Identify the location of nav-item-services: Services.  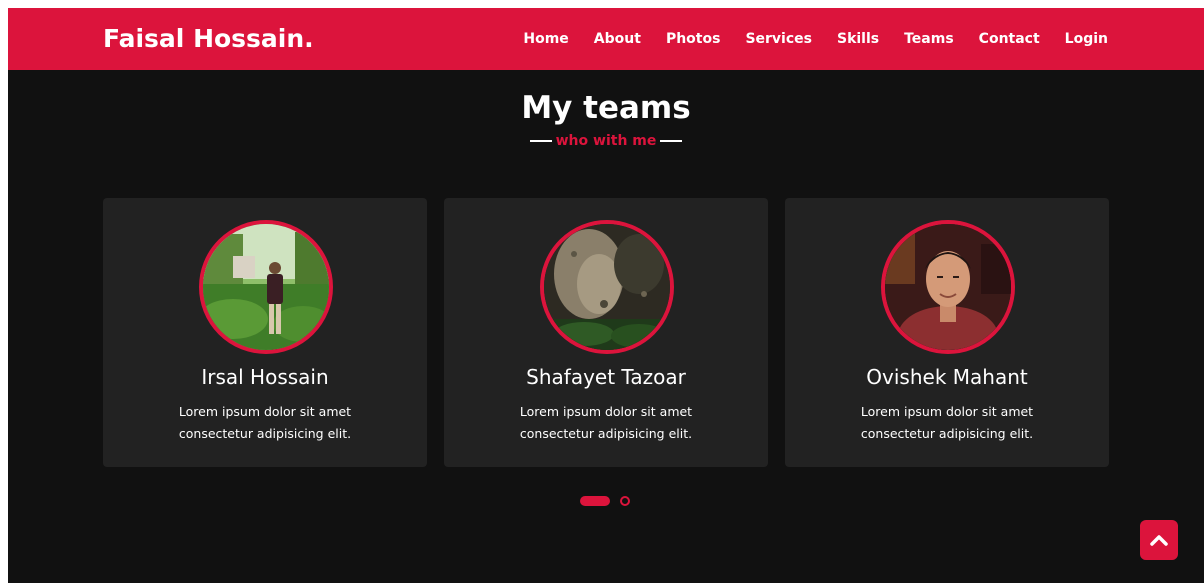
(778, 39).